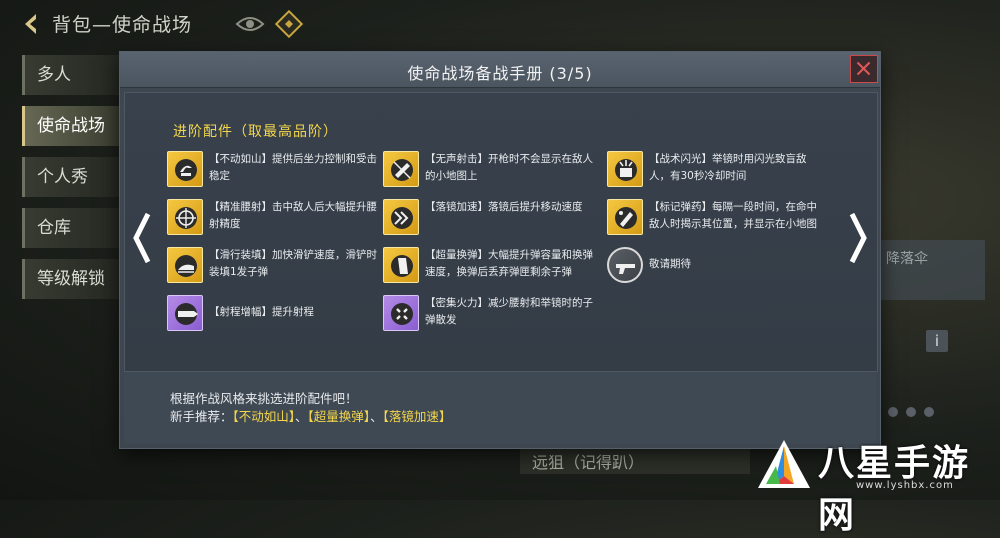  I want to click on parachute-label: 降落伞, so click(907, 259).